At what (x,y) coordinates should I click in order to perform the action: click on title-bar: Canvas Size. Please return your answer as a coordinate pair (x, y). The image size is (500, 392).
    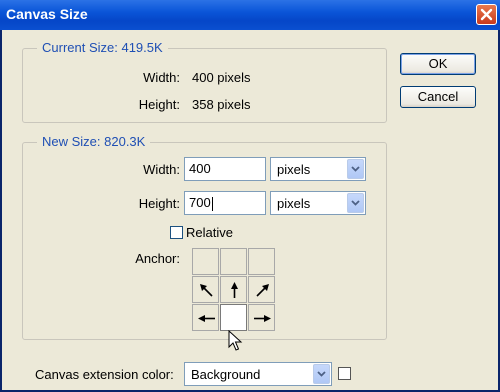
    Looking at the image, I should click on (250, 15).